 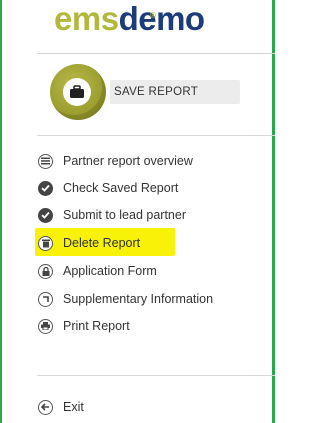 What do you see at coordinates (102, 243) in the screenshot?
I see `menu-item-label: Delete Report` at bounding box center [102, 243].